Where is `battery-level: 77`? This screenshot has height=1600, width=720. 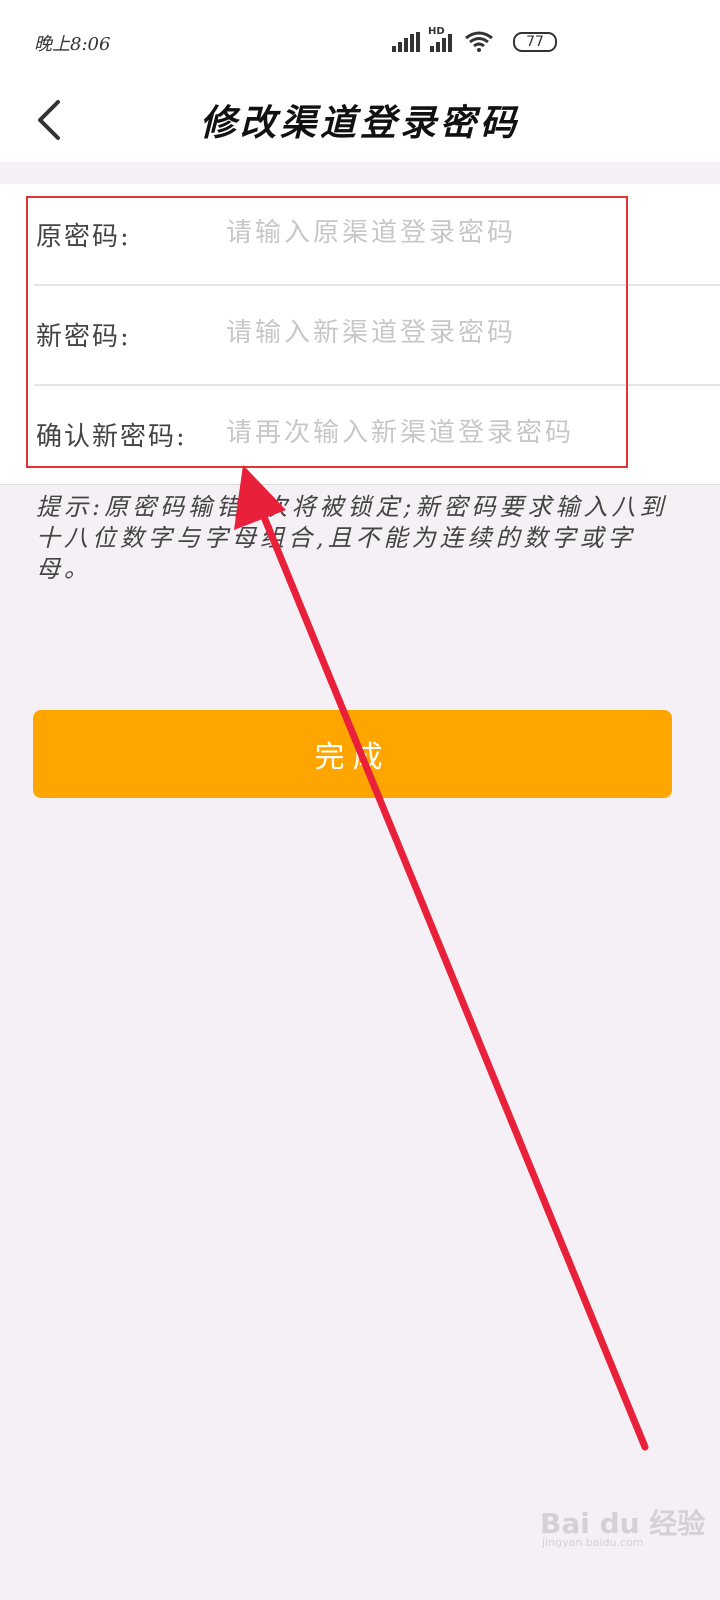 battery-level: 77 is located at coordinates (535, 42).